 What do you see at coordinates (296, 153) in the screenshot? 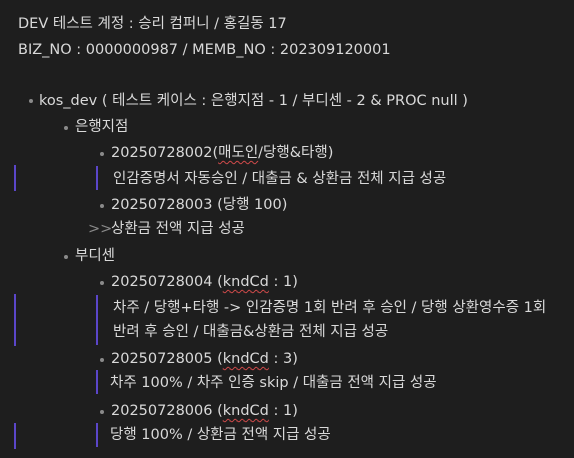
I see `group1-item1-id-suffix: /당행&타행)` at bounding box center [296, 153].